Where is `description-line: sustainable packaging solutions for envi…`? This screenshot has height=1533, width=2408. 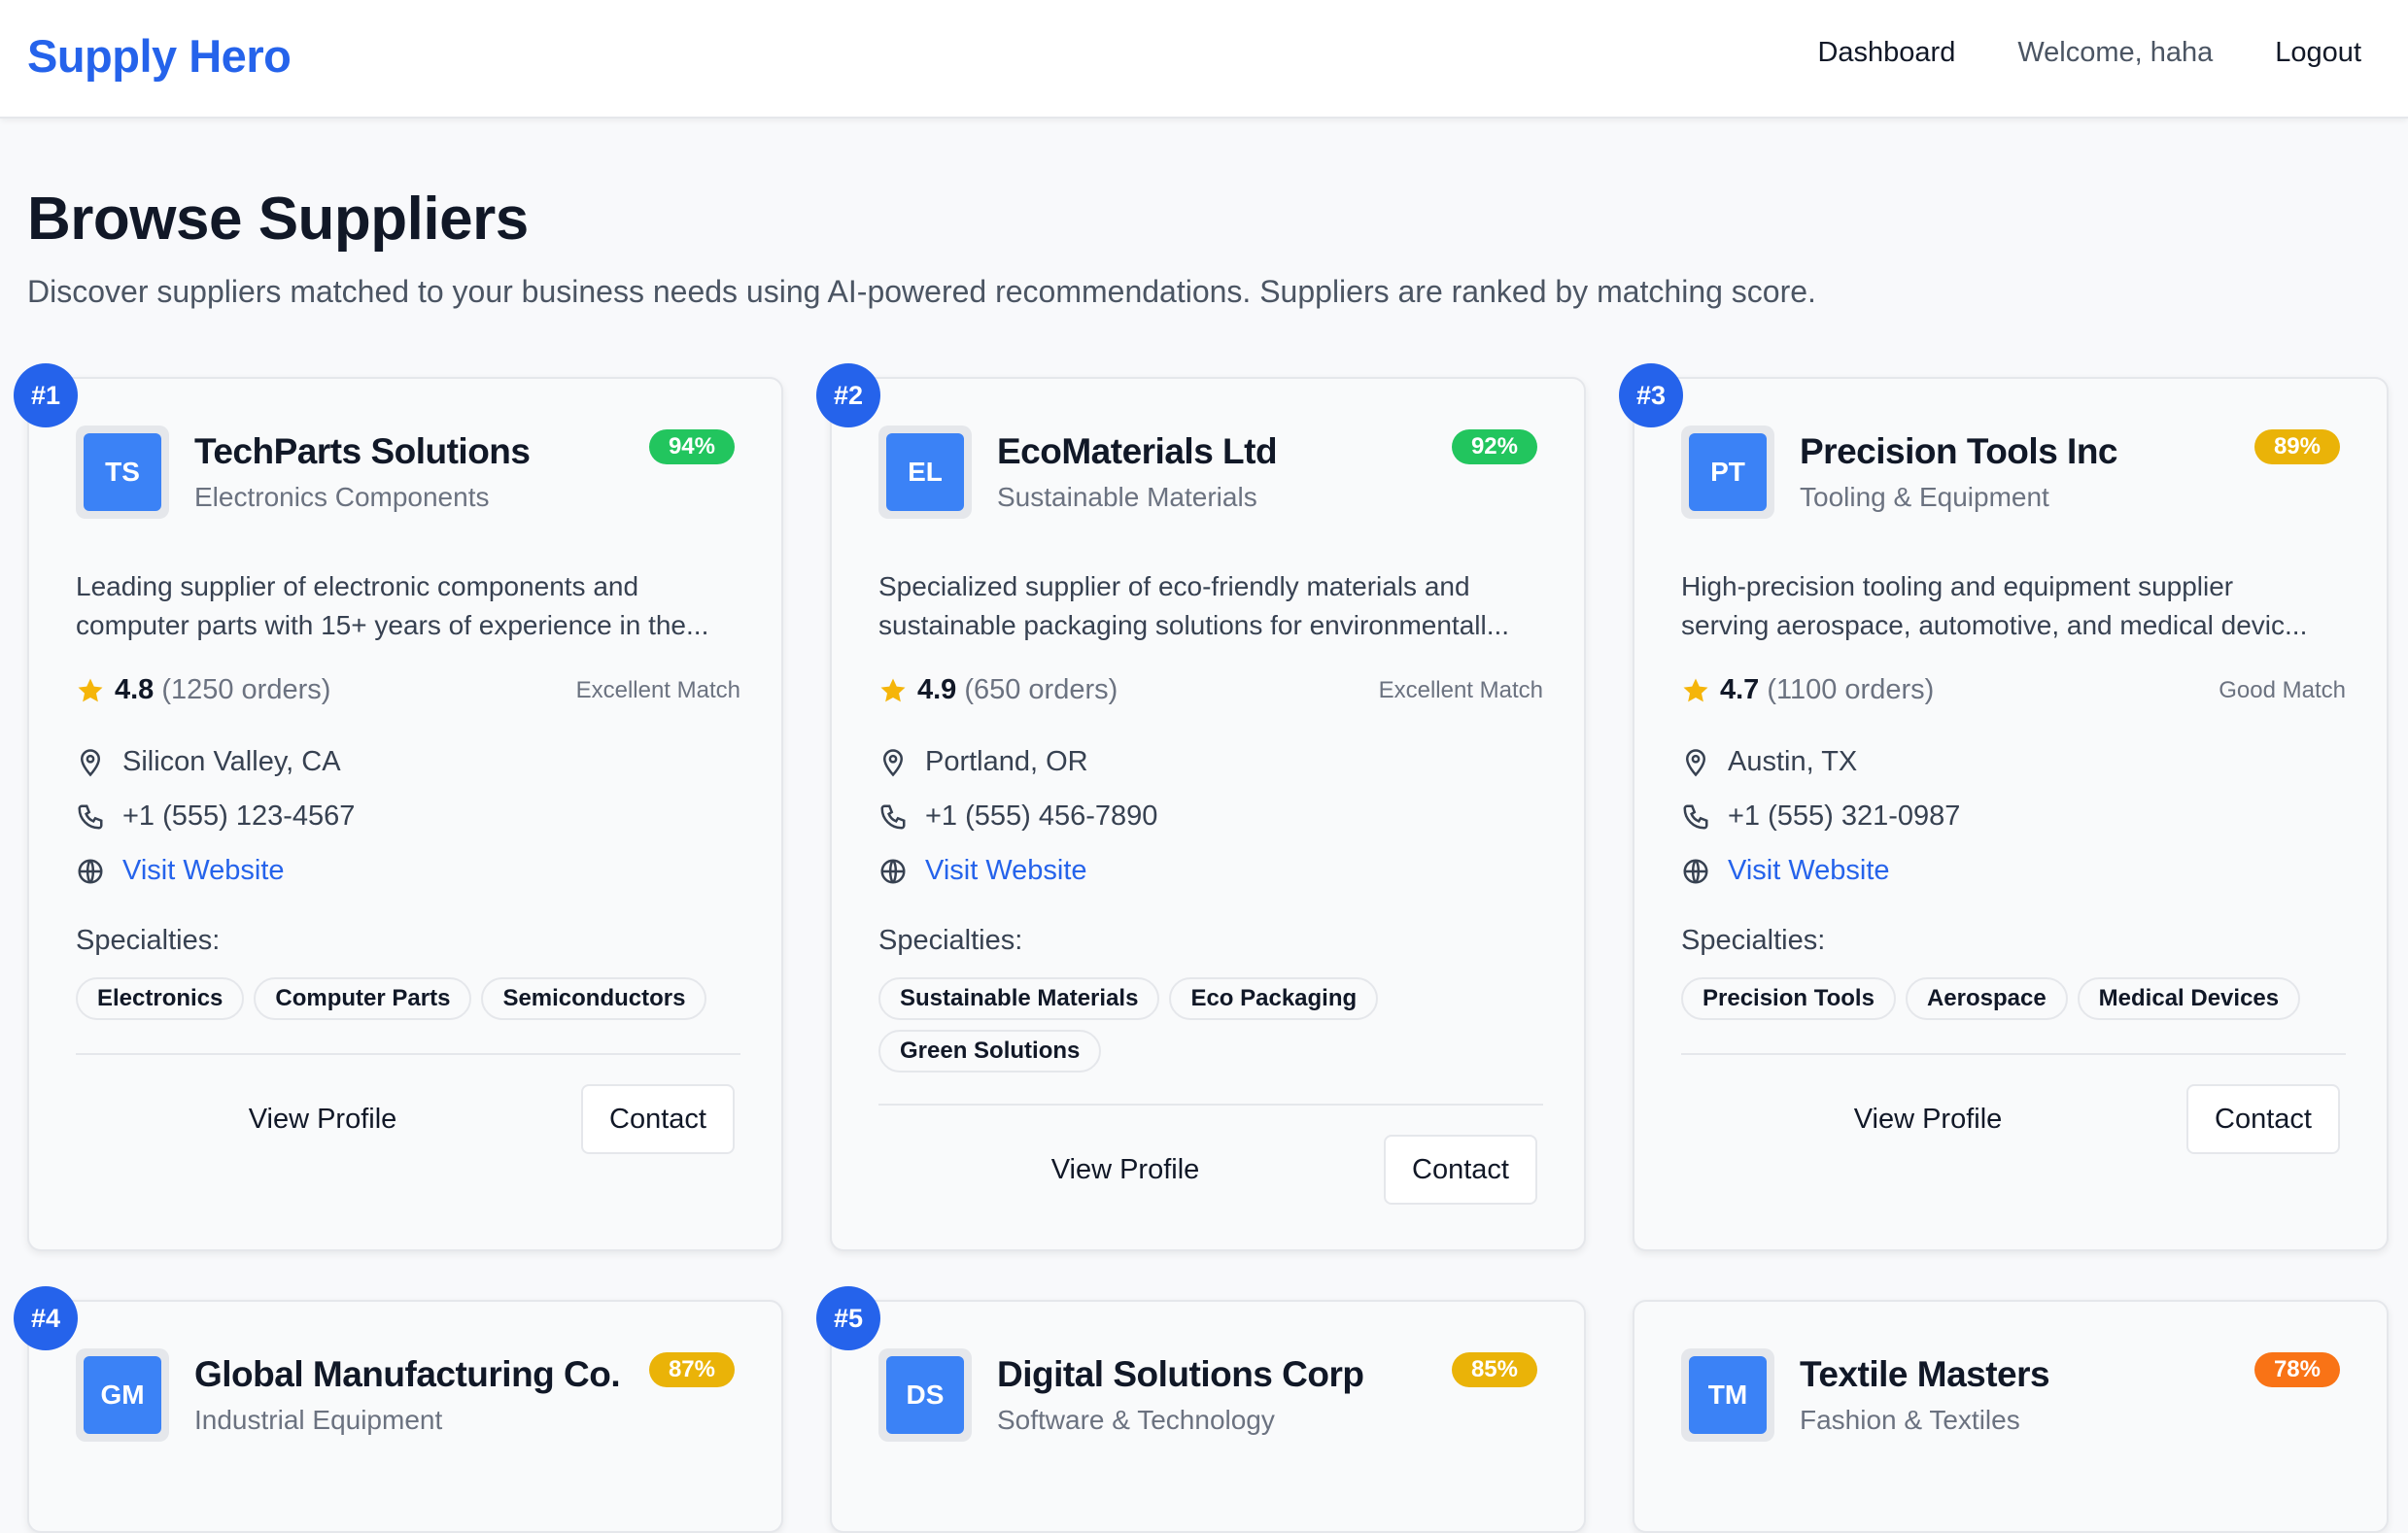
description-line: sustainable packaging solutions for envi… is located at coordinates (1194, 625).